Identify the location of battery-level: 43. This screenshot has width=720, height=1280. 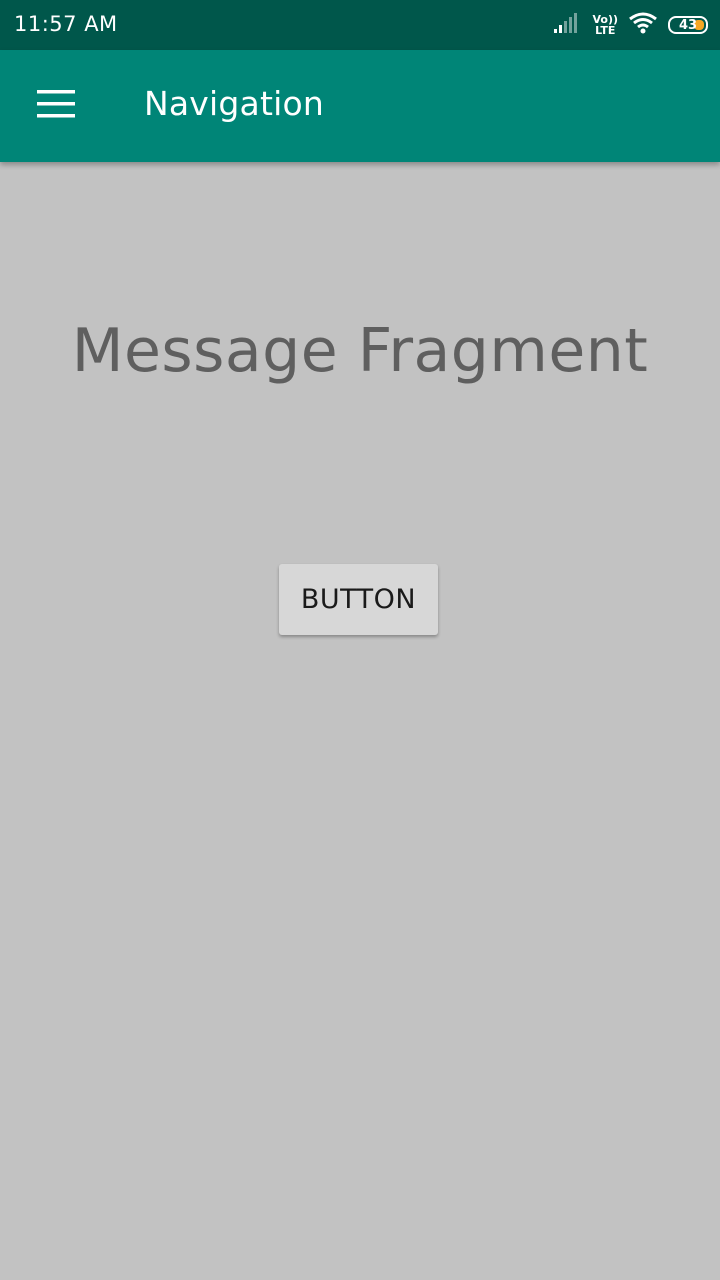
(688, 25).